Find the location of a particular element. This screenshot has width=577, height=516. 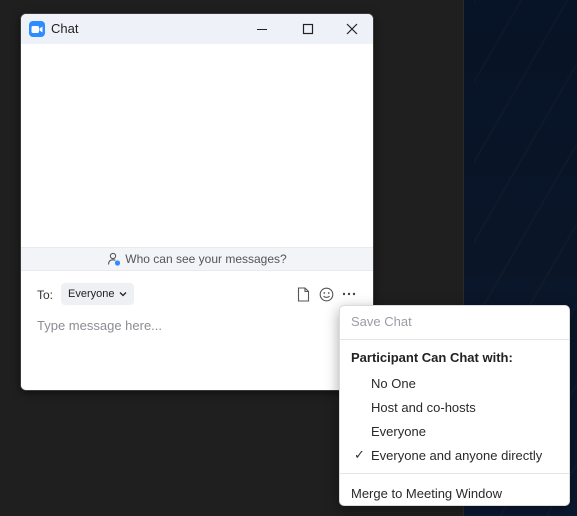

menu-item-everyone-and-anyone-directly: ✓ Everyone and anyone directly is located at coordinates (454, 455).